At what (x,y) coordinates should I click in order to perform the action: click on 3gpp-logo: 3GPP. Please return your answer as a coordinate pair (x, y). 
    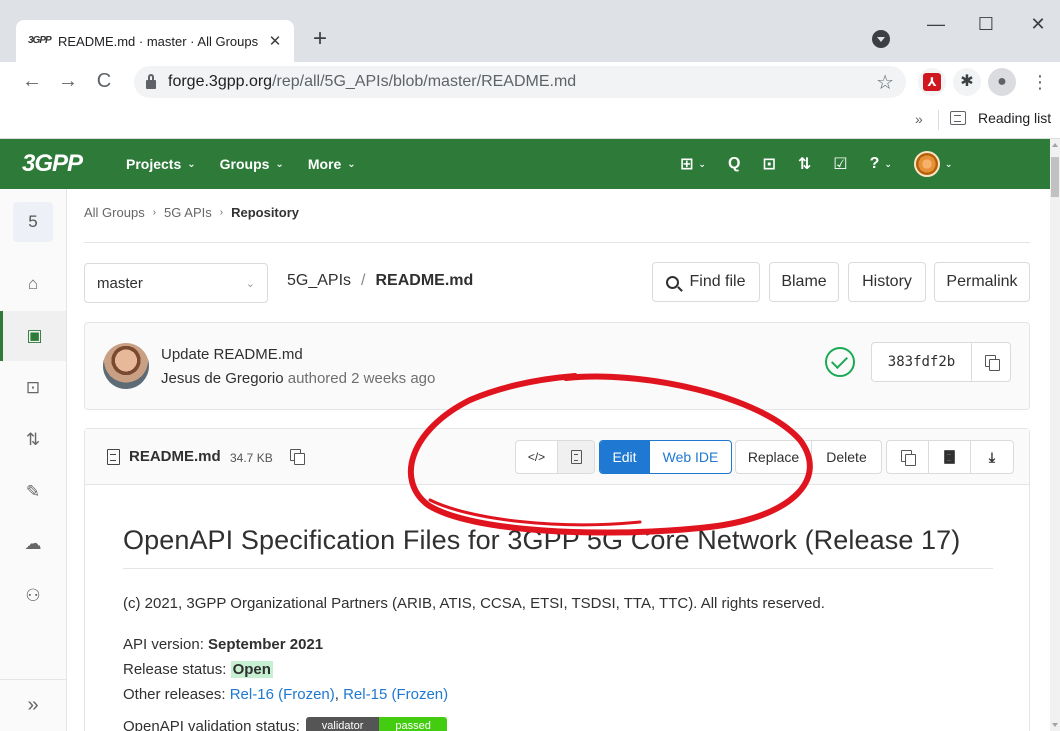
    Looking at the image, I should click on (45, 164).